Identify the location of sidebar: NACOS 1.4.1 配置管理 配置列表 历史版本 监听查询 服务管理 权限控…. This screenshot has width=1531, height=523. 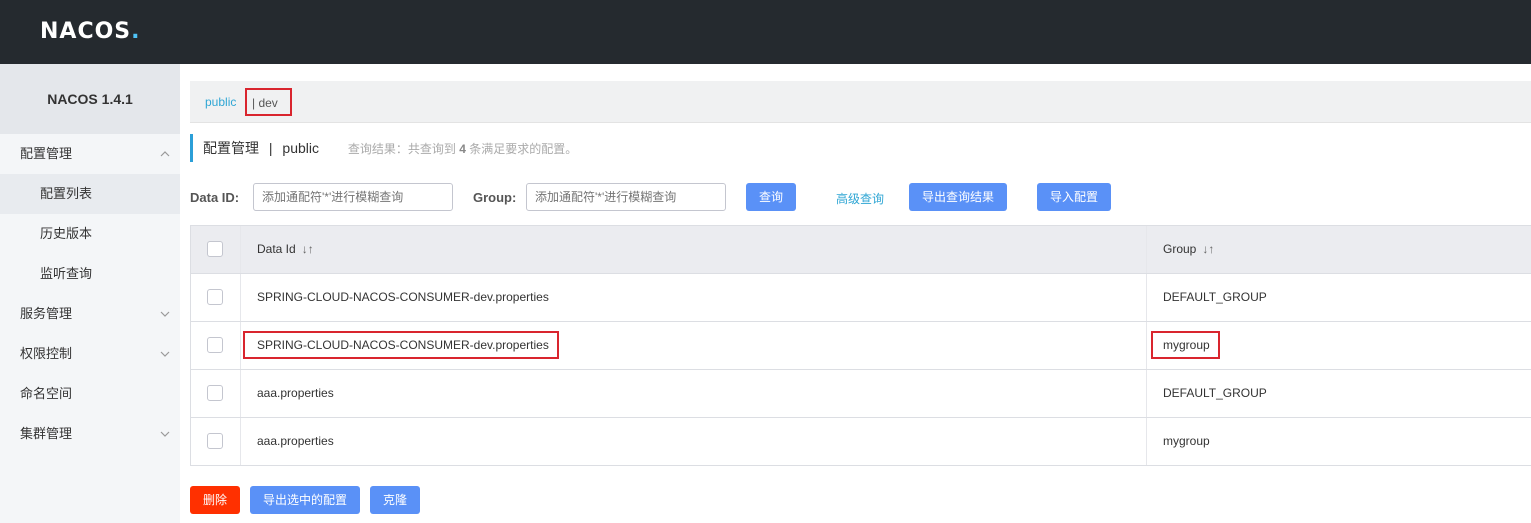
(90, 293).